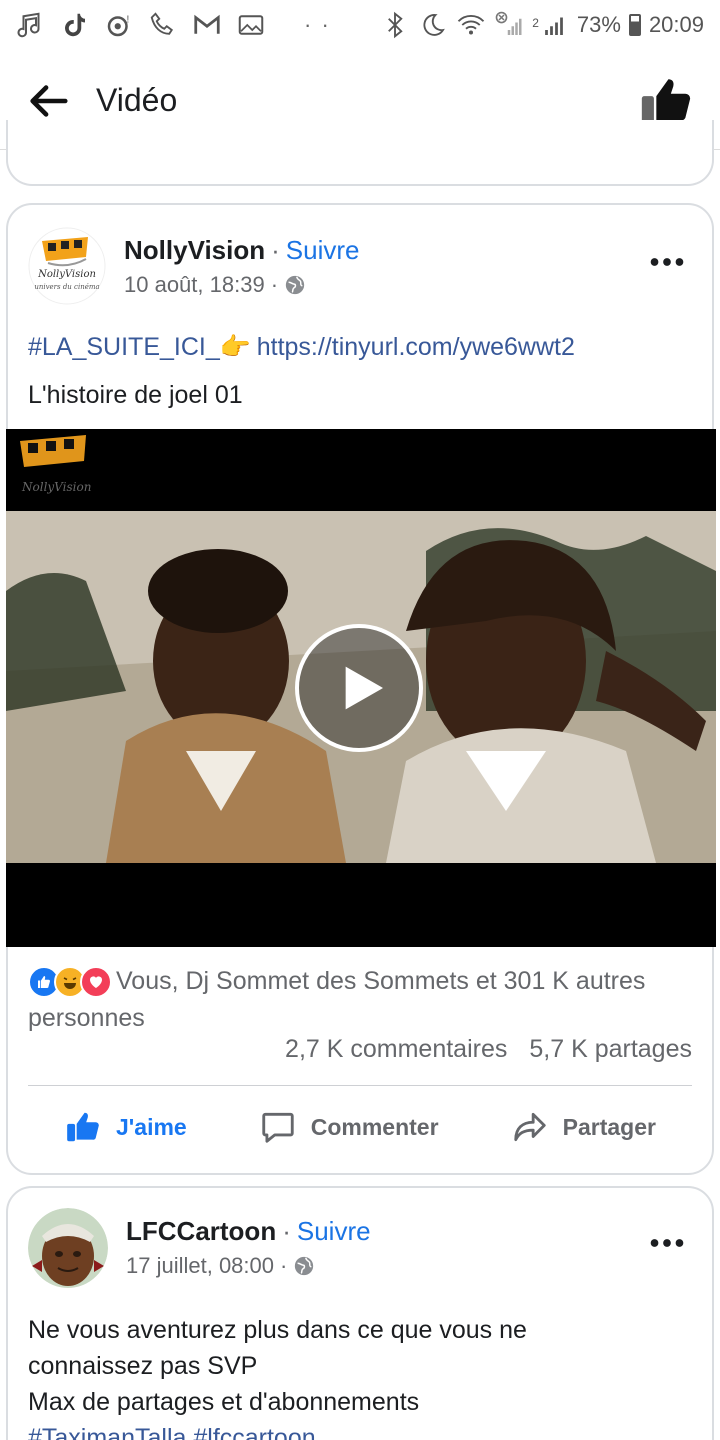 This screenshot has height=1440, width=720. I want to click on thumbs-up-icon, so click(83, 1127).